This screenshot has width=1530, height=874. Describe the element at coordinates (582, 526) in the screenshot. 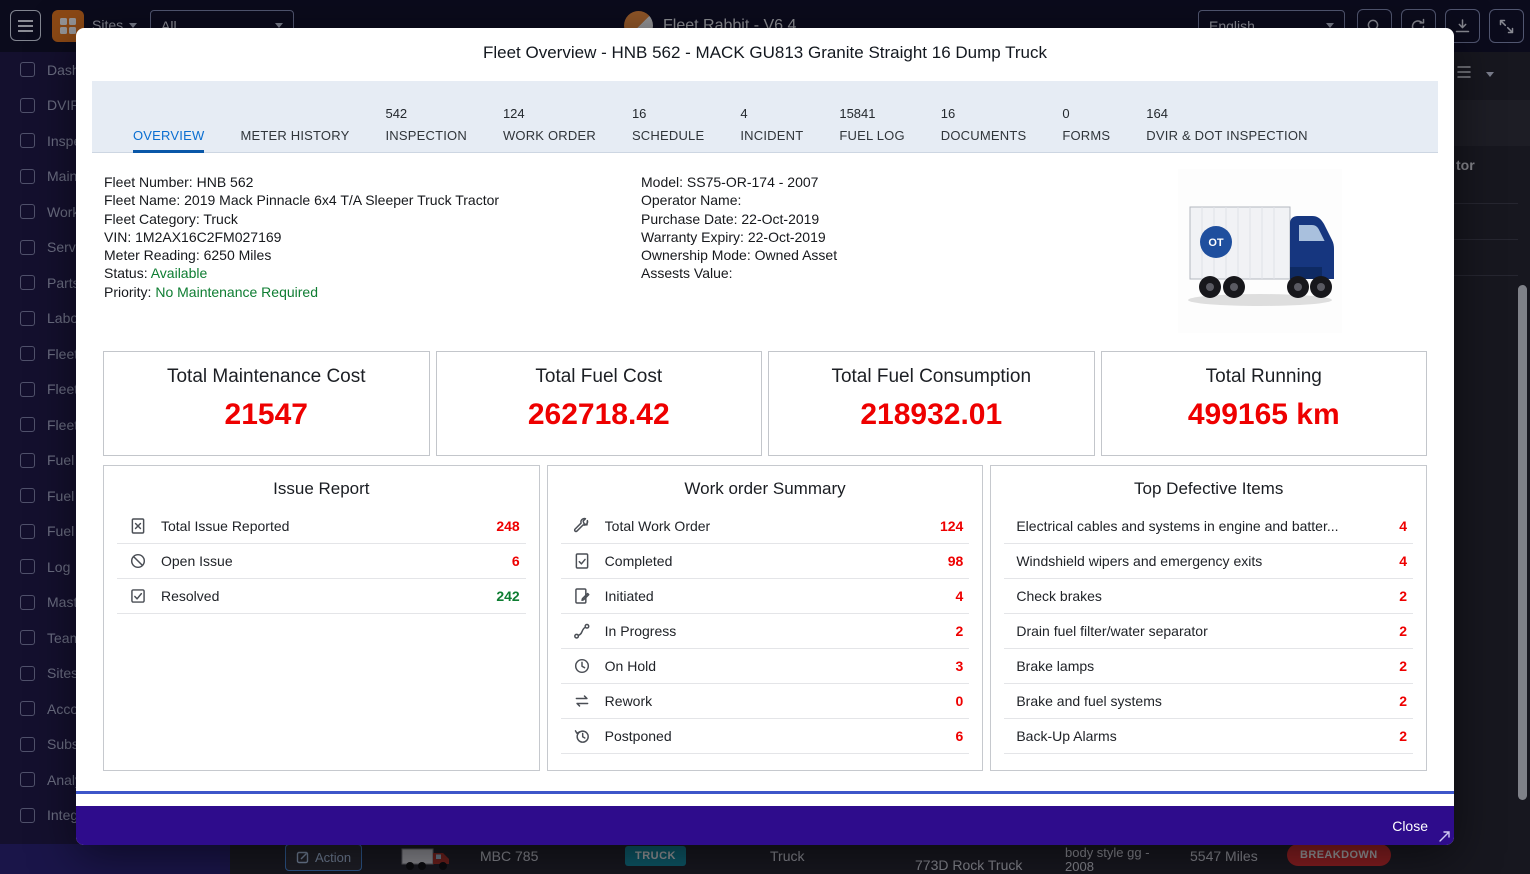

I see `wrench-icon` at that location.